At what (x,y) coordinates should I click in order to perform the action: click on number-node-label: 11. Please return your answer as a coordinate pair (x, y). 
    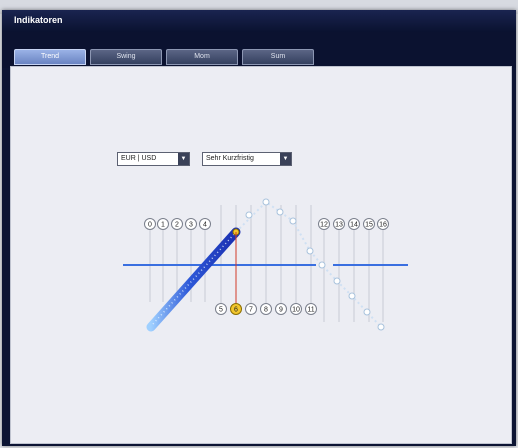
    Looking at the image, I should click on (310, 310).